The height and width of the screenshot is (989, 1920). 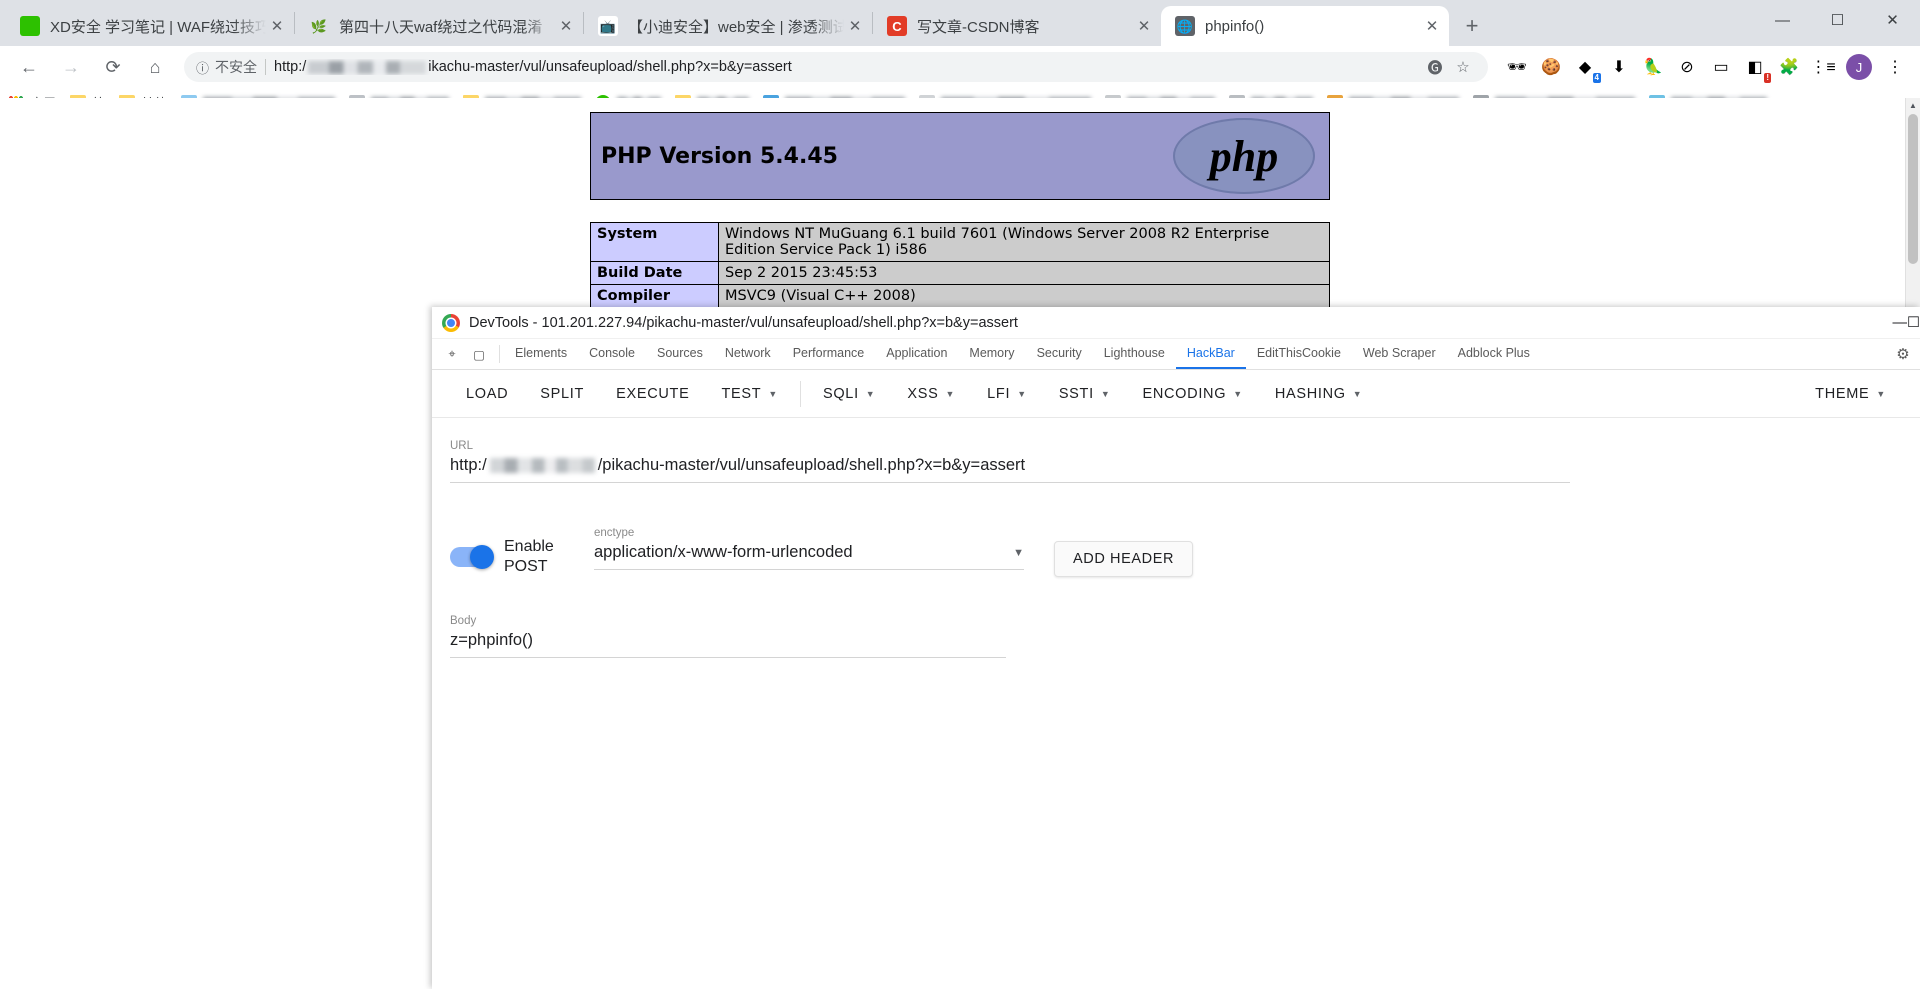 I want to click on back-button: ←, so click(x=29, y=67).